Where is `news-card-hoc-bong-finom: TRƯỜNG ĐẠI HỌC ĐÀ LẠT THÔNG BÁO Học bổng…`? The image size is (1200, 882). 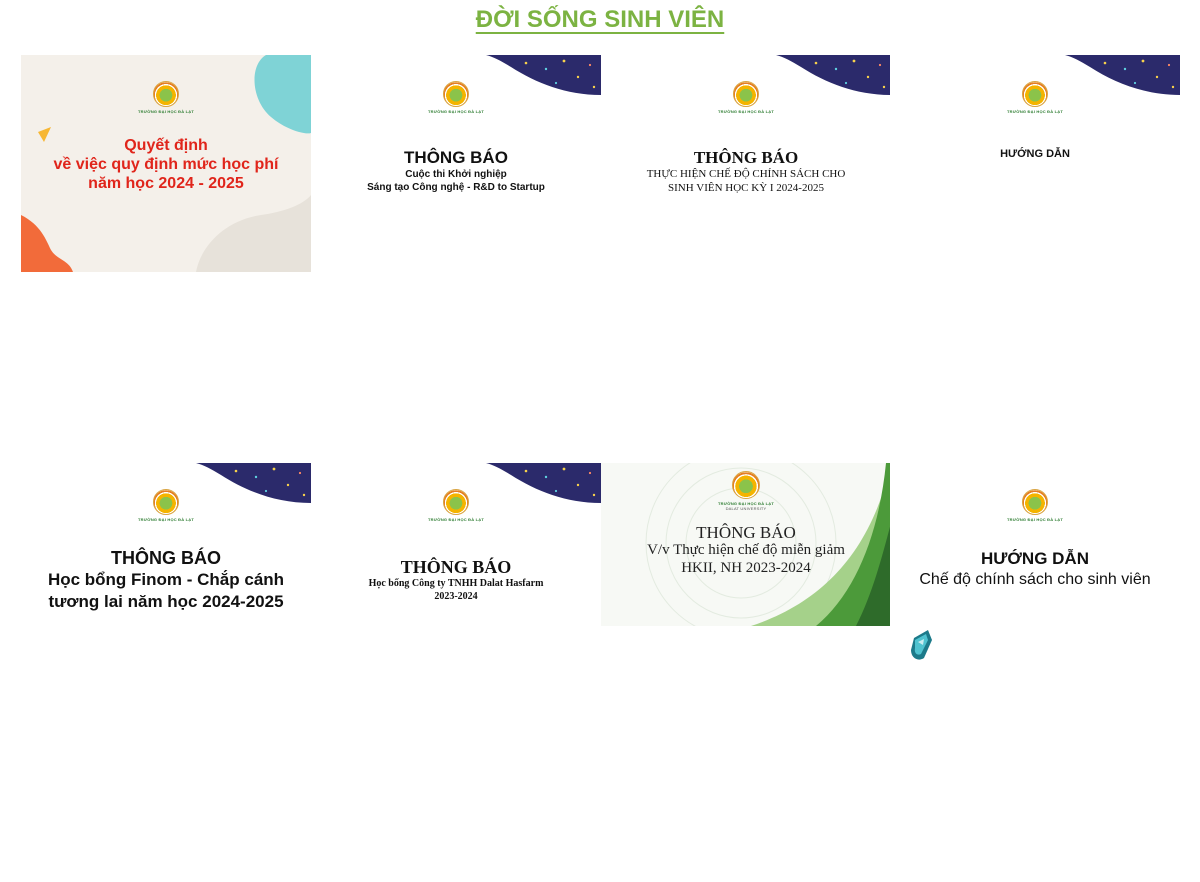
news-card-hoc-bong-finom: TRƯỜNG ĐẠI HỌC ĐÀ LẠT THÔNG BÁO Học bổng… is located at coordinates (166, 544).